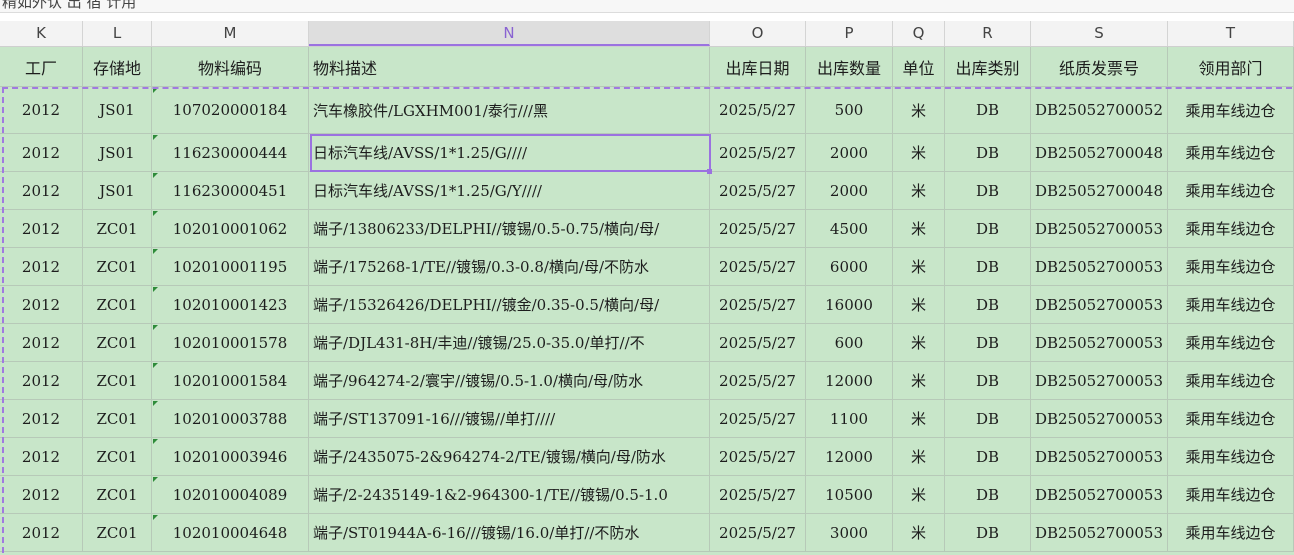 This screenshot has width=1294, height=555. I want to click on table-cell: 102010001584, so click(230, 381).